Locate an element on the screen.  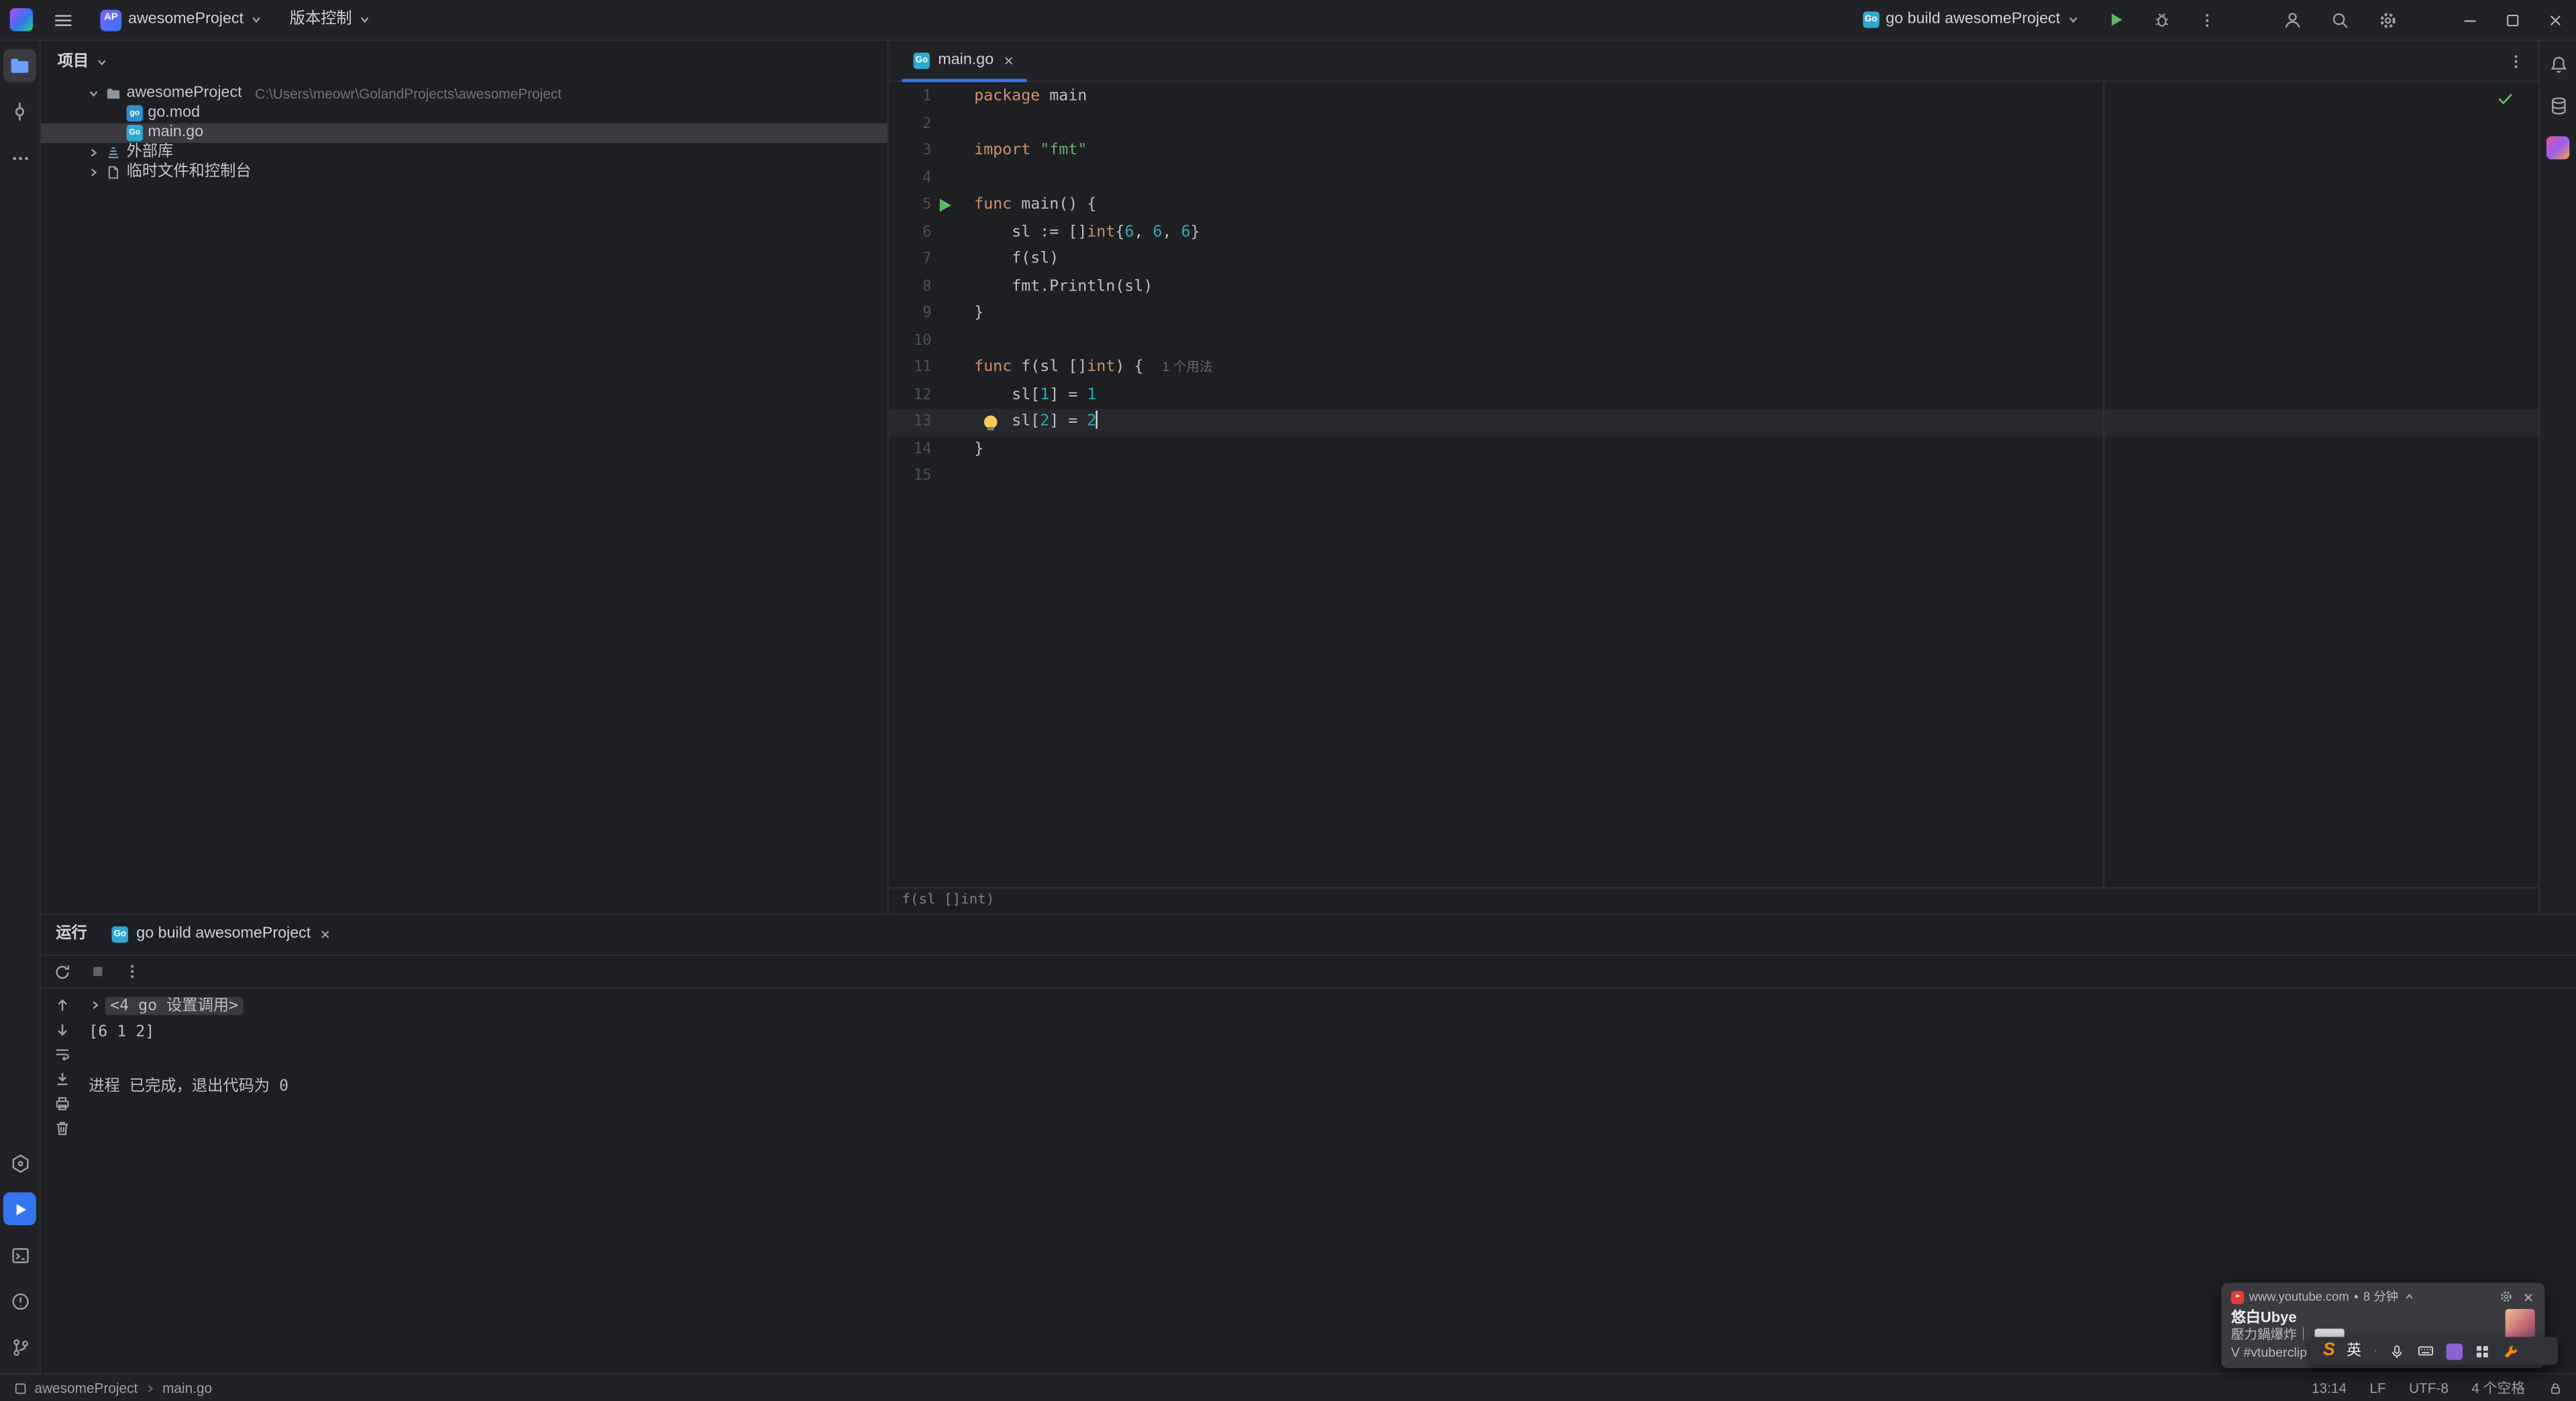
more-tools-button is located at coordinates (19, 158).